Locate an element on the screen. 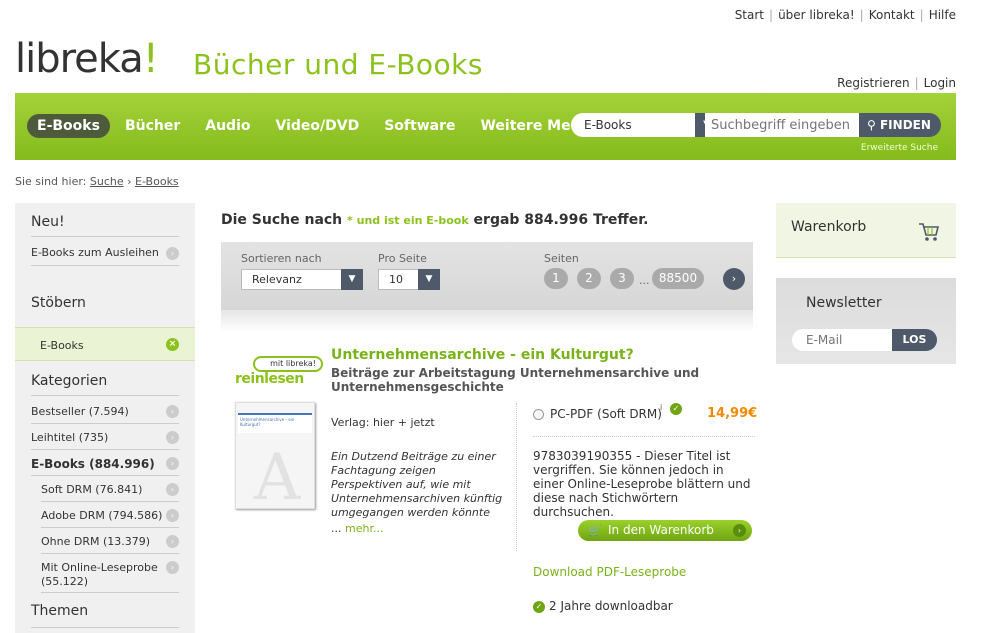 The height and width of the screenshot is (633, 996). category-online-preview: Mit Online-Leseprobe (55.122) is located at coordinates (95, 575).